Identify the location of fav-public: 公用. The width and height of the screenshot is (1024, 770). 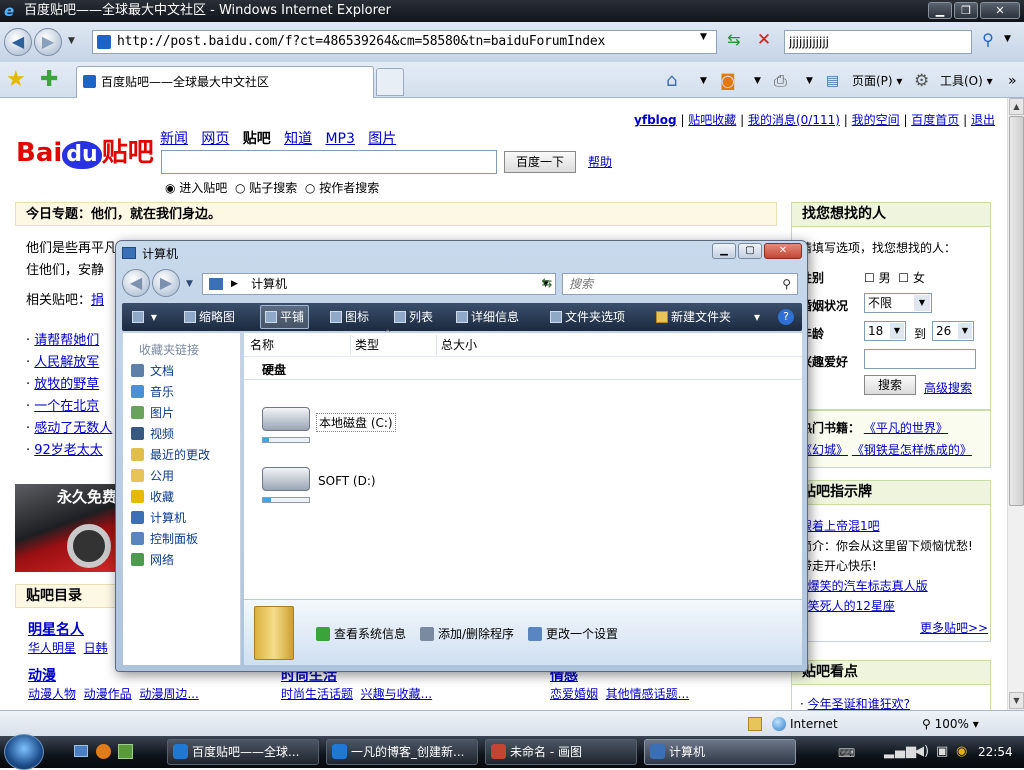
(152, 476).